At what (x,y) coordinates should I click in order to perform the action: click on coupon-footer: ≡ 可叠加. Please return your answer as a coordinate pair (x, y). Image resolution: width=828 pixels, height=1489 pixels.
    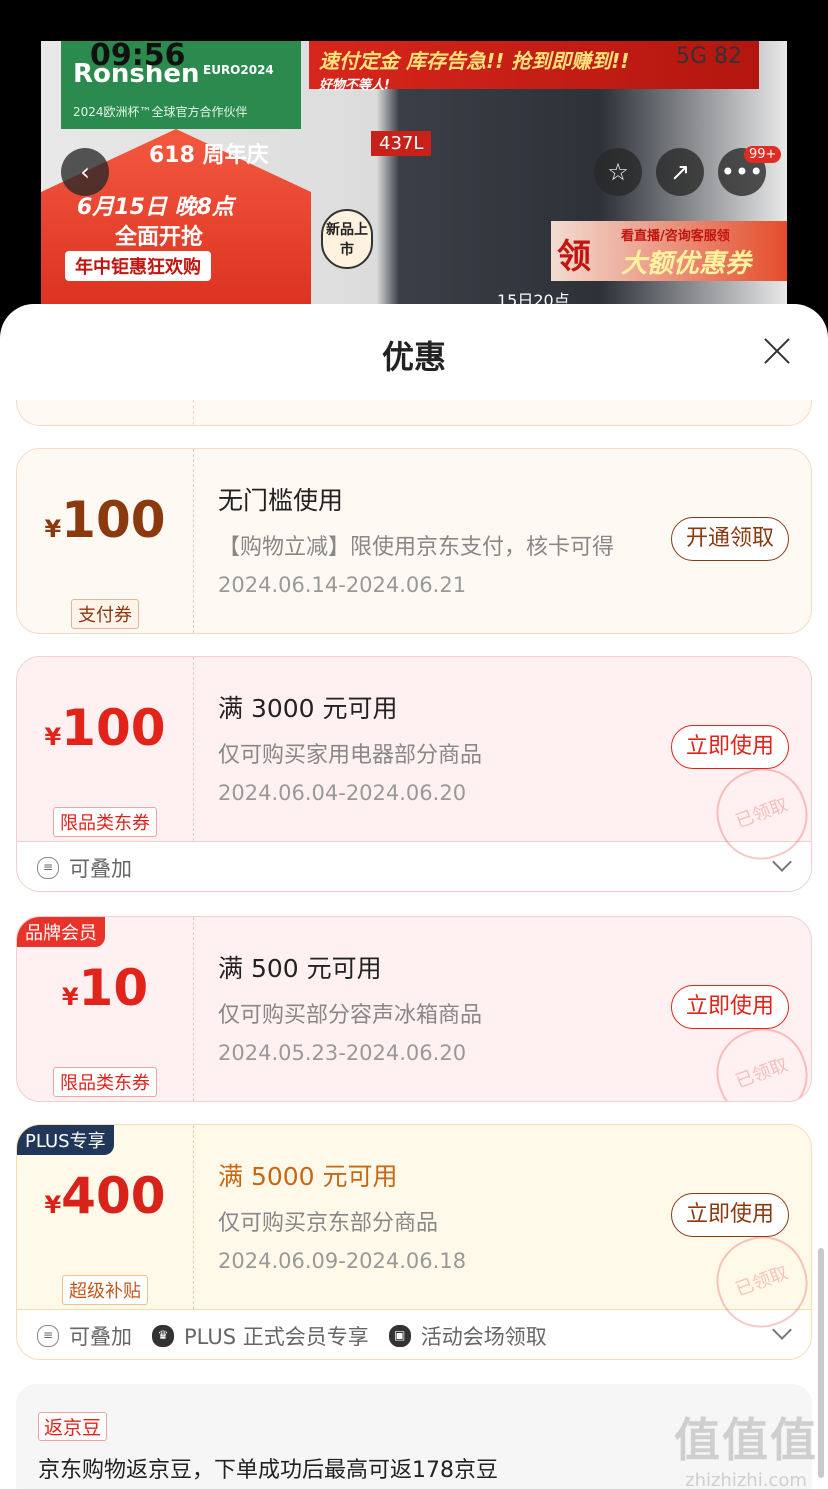
    Looking at the image, I should click on (94, 868).